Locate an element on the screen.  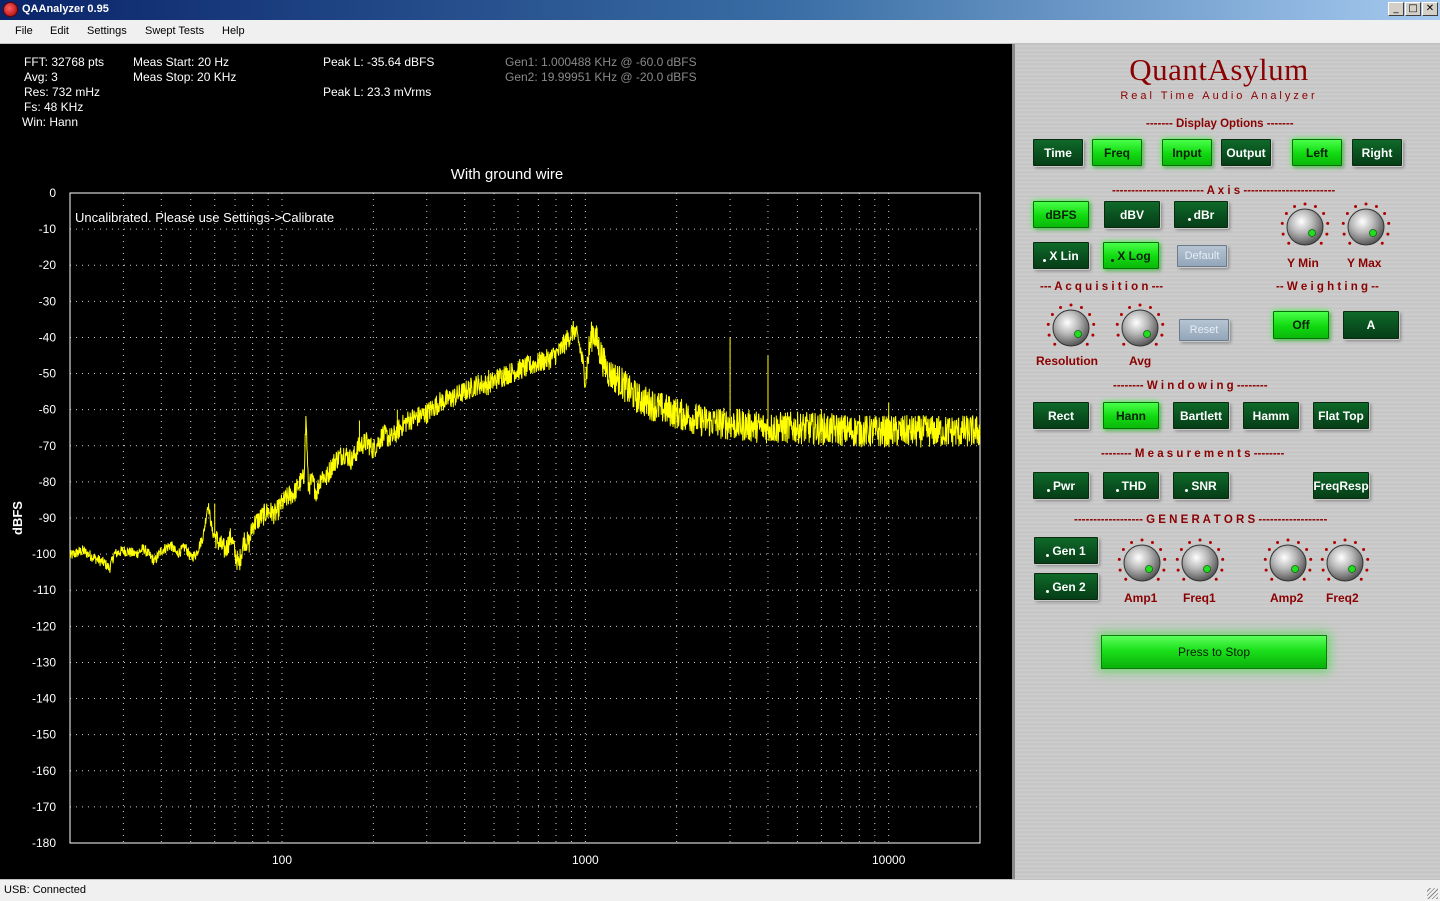
bartlett-window-button: Bartlett is located at coordinates (1201, 415).